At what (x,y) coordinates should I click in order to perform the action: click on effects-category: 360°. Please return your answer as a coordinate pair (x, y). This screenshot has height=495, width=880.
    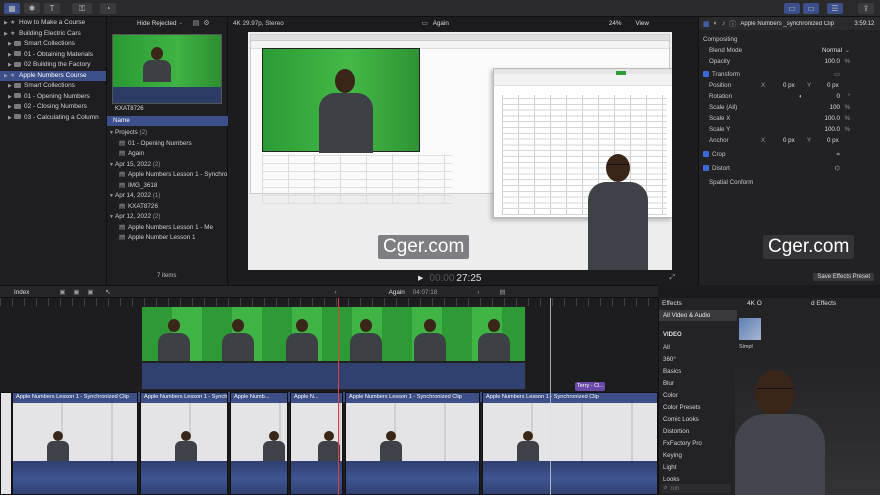
    Looking at the image, I should click on (699, 360).